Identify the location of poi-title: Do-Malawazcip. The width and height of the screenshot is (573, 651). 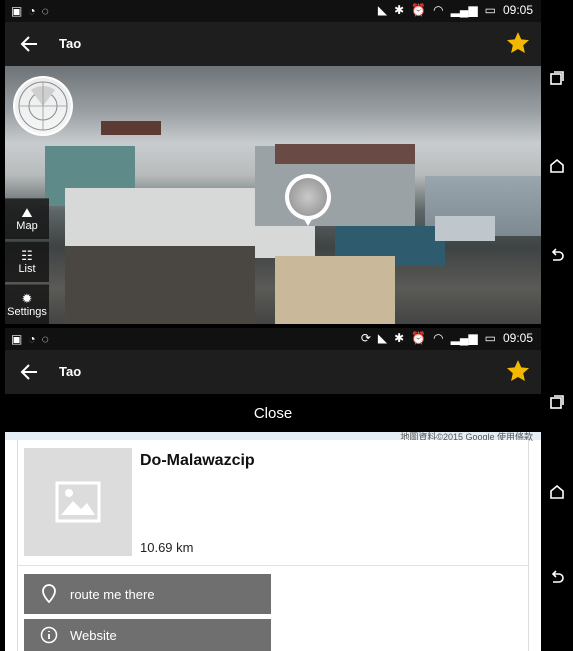
(197, 460).